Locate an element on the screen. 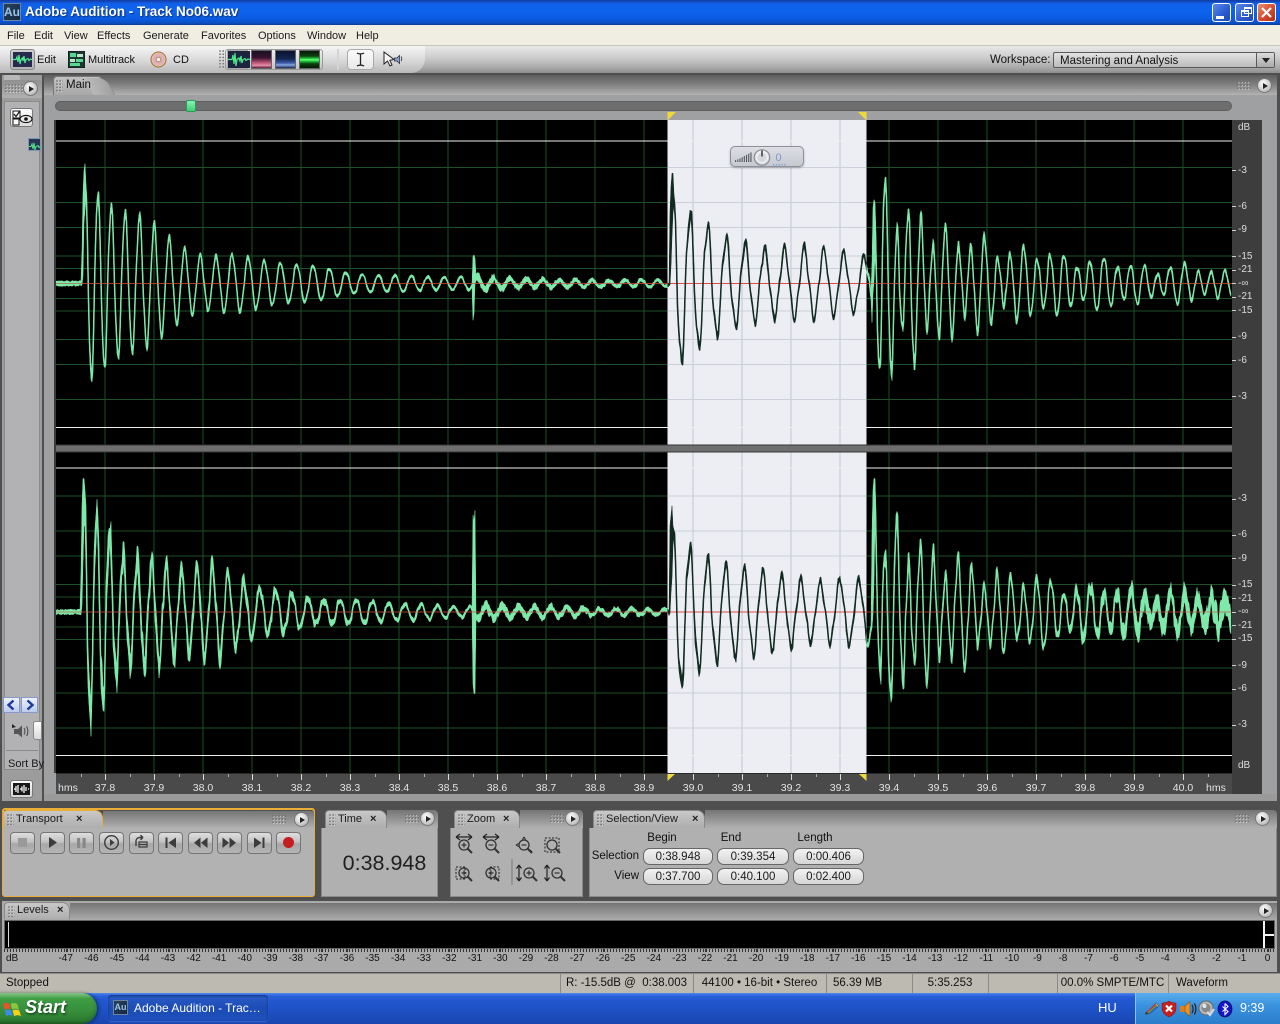 The height and width of the screenshot is (1024, 1280). svg-text: 0 is located at coordinates (778, 158).